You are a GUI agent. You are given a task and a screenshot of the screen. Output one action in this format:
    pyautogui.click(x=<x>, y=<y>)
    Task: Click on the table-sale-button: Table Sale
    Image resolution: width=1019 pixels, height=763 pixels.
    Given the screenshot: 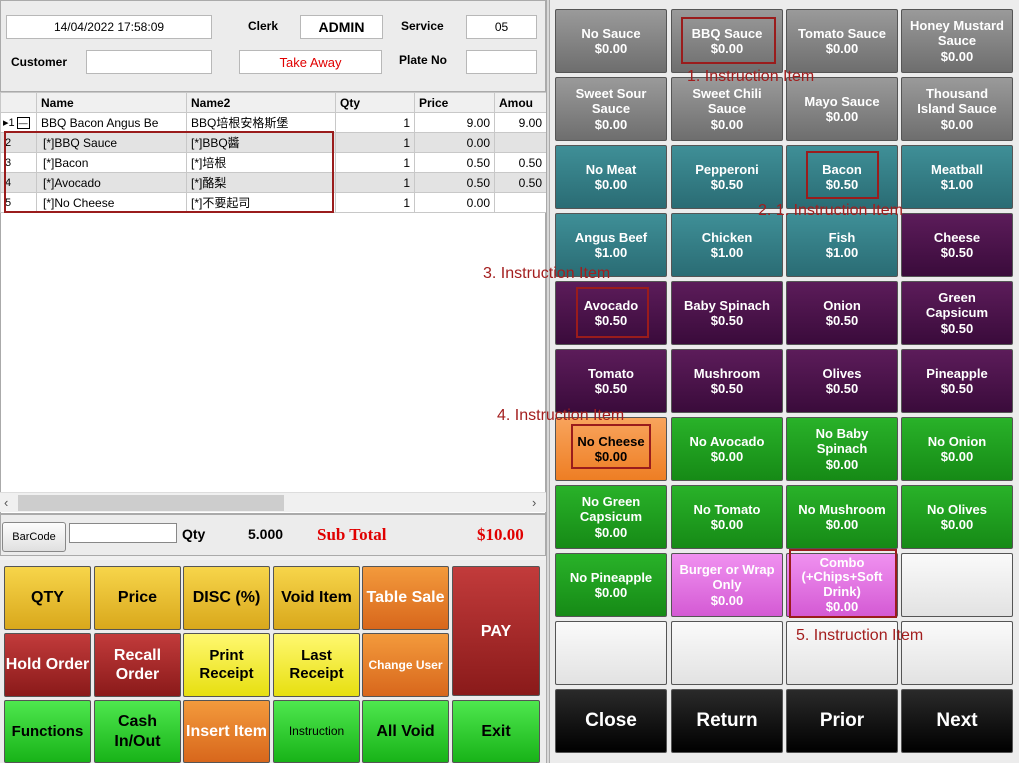 What is the action you would take?
    pyautogui.click(x=405, y=598)
    